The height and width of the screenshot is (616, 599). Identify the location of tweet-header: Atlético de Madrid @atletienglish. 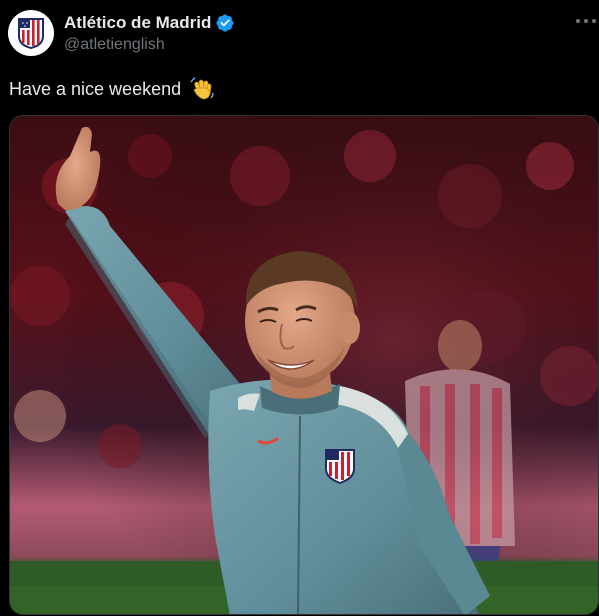
(121, 33).